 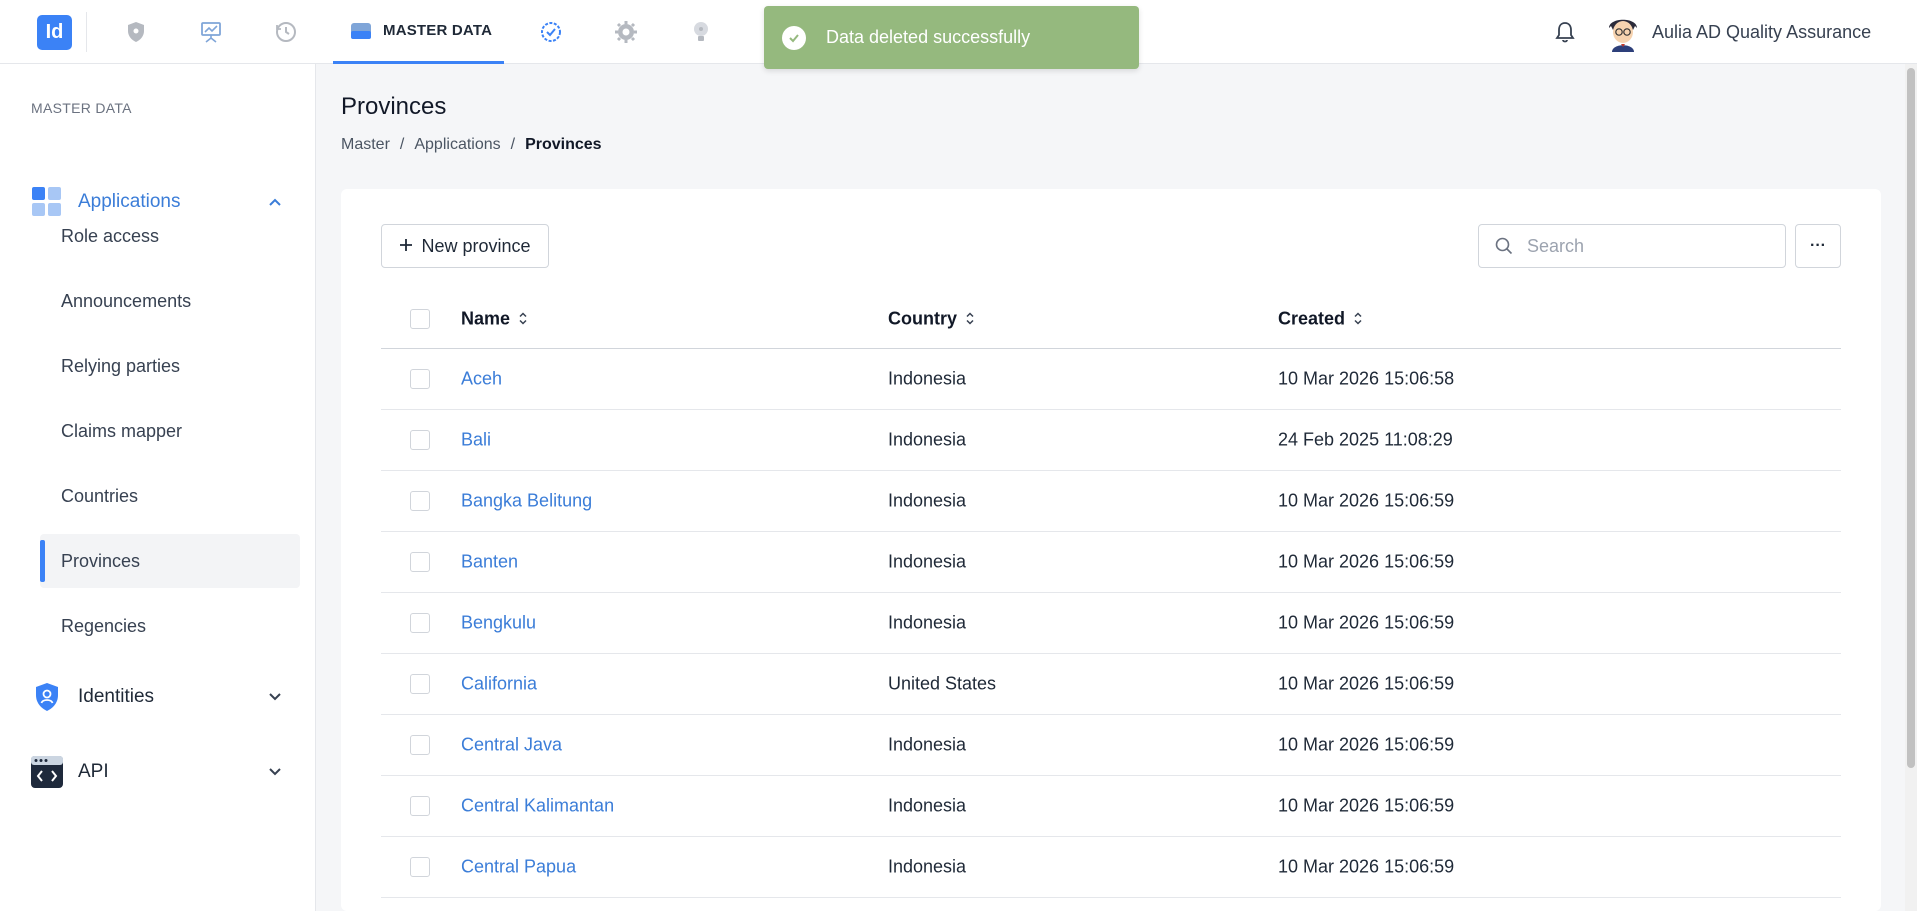 What do you see at coordinates (476, 440) in the screenshot?
I see `province-name-link: Bali` at bounding box center [476, 440].